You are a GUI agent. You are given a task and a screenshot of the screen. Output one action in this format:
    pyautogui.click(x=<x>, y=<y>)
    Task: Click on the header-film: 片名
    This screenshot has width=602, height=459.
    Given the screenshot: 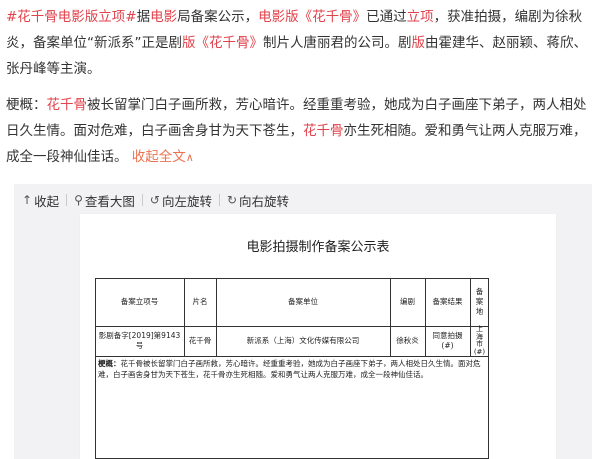 What is the action you would take?
    pyautogui.click(x=200, y=301)
    